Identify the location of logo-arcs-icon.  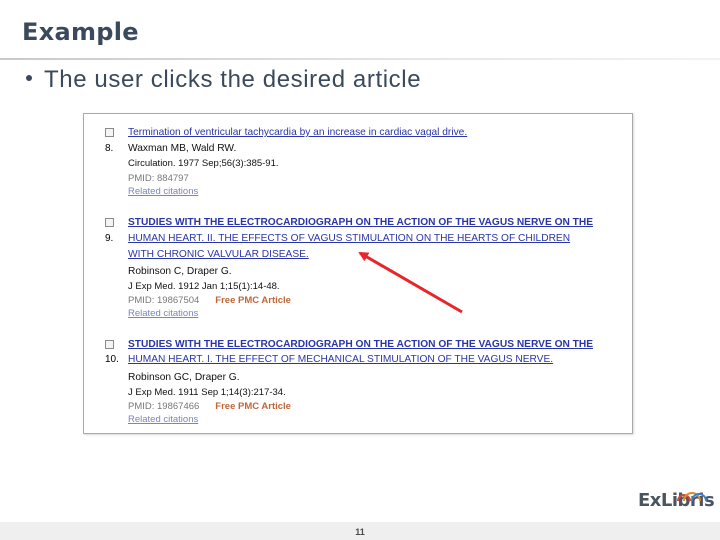
(692, 497).